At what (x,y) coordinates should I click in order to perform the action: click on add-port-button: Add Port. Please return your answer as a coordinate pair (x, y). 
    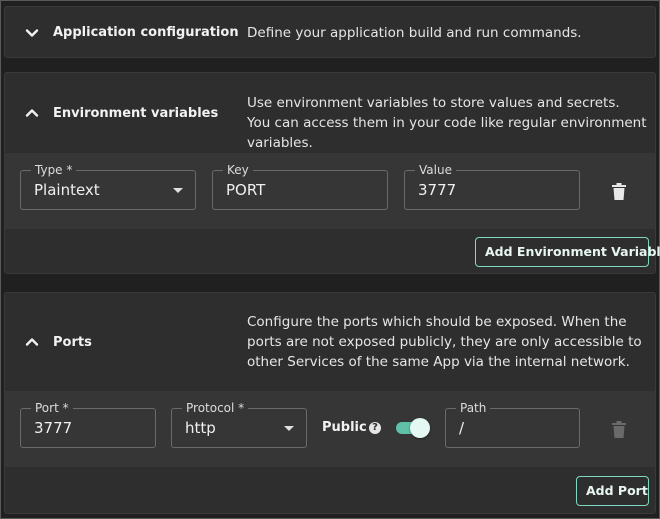
    Looking at the image, I should click on (612, 491).